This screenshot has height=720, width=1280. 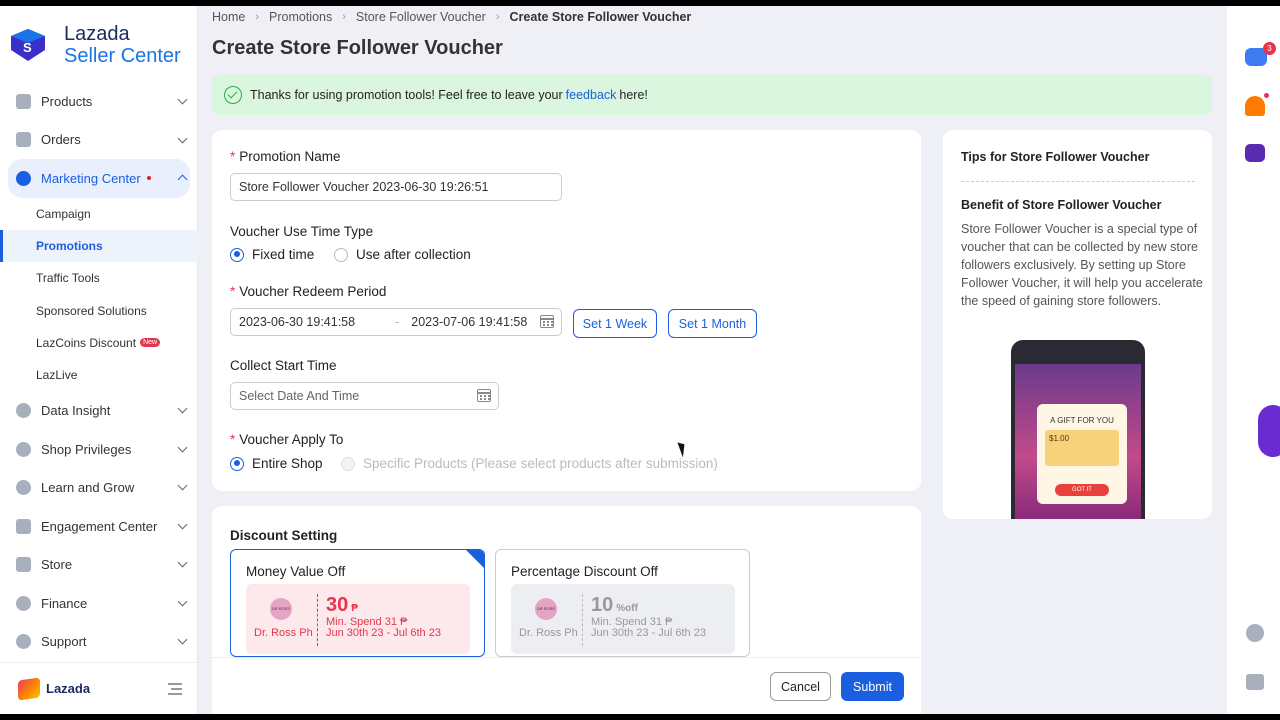 What do you see at coordinates (99, 410) in the screenshot?
I see `sidebar-item-data-insight: Data Insight` at bounding box center [99, 410].